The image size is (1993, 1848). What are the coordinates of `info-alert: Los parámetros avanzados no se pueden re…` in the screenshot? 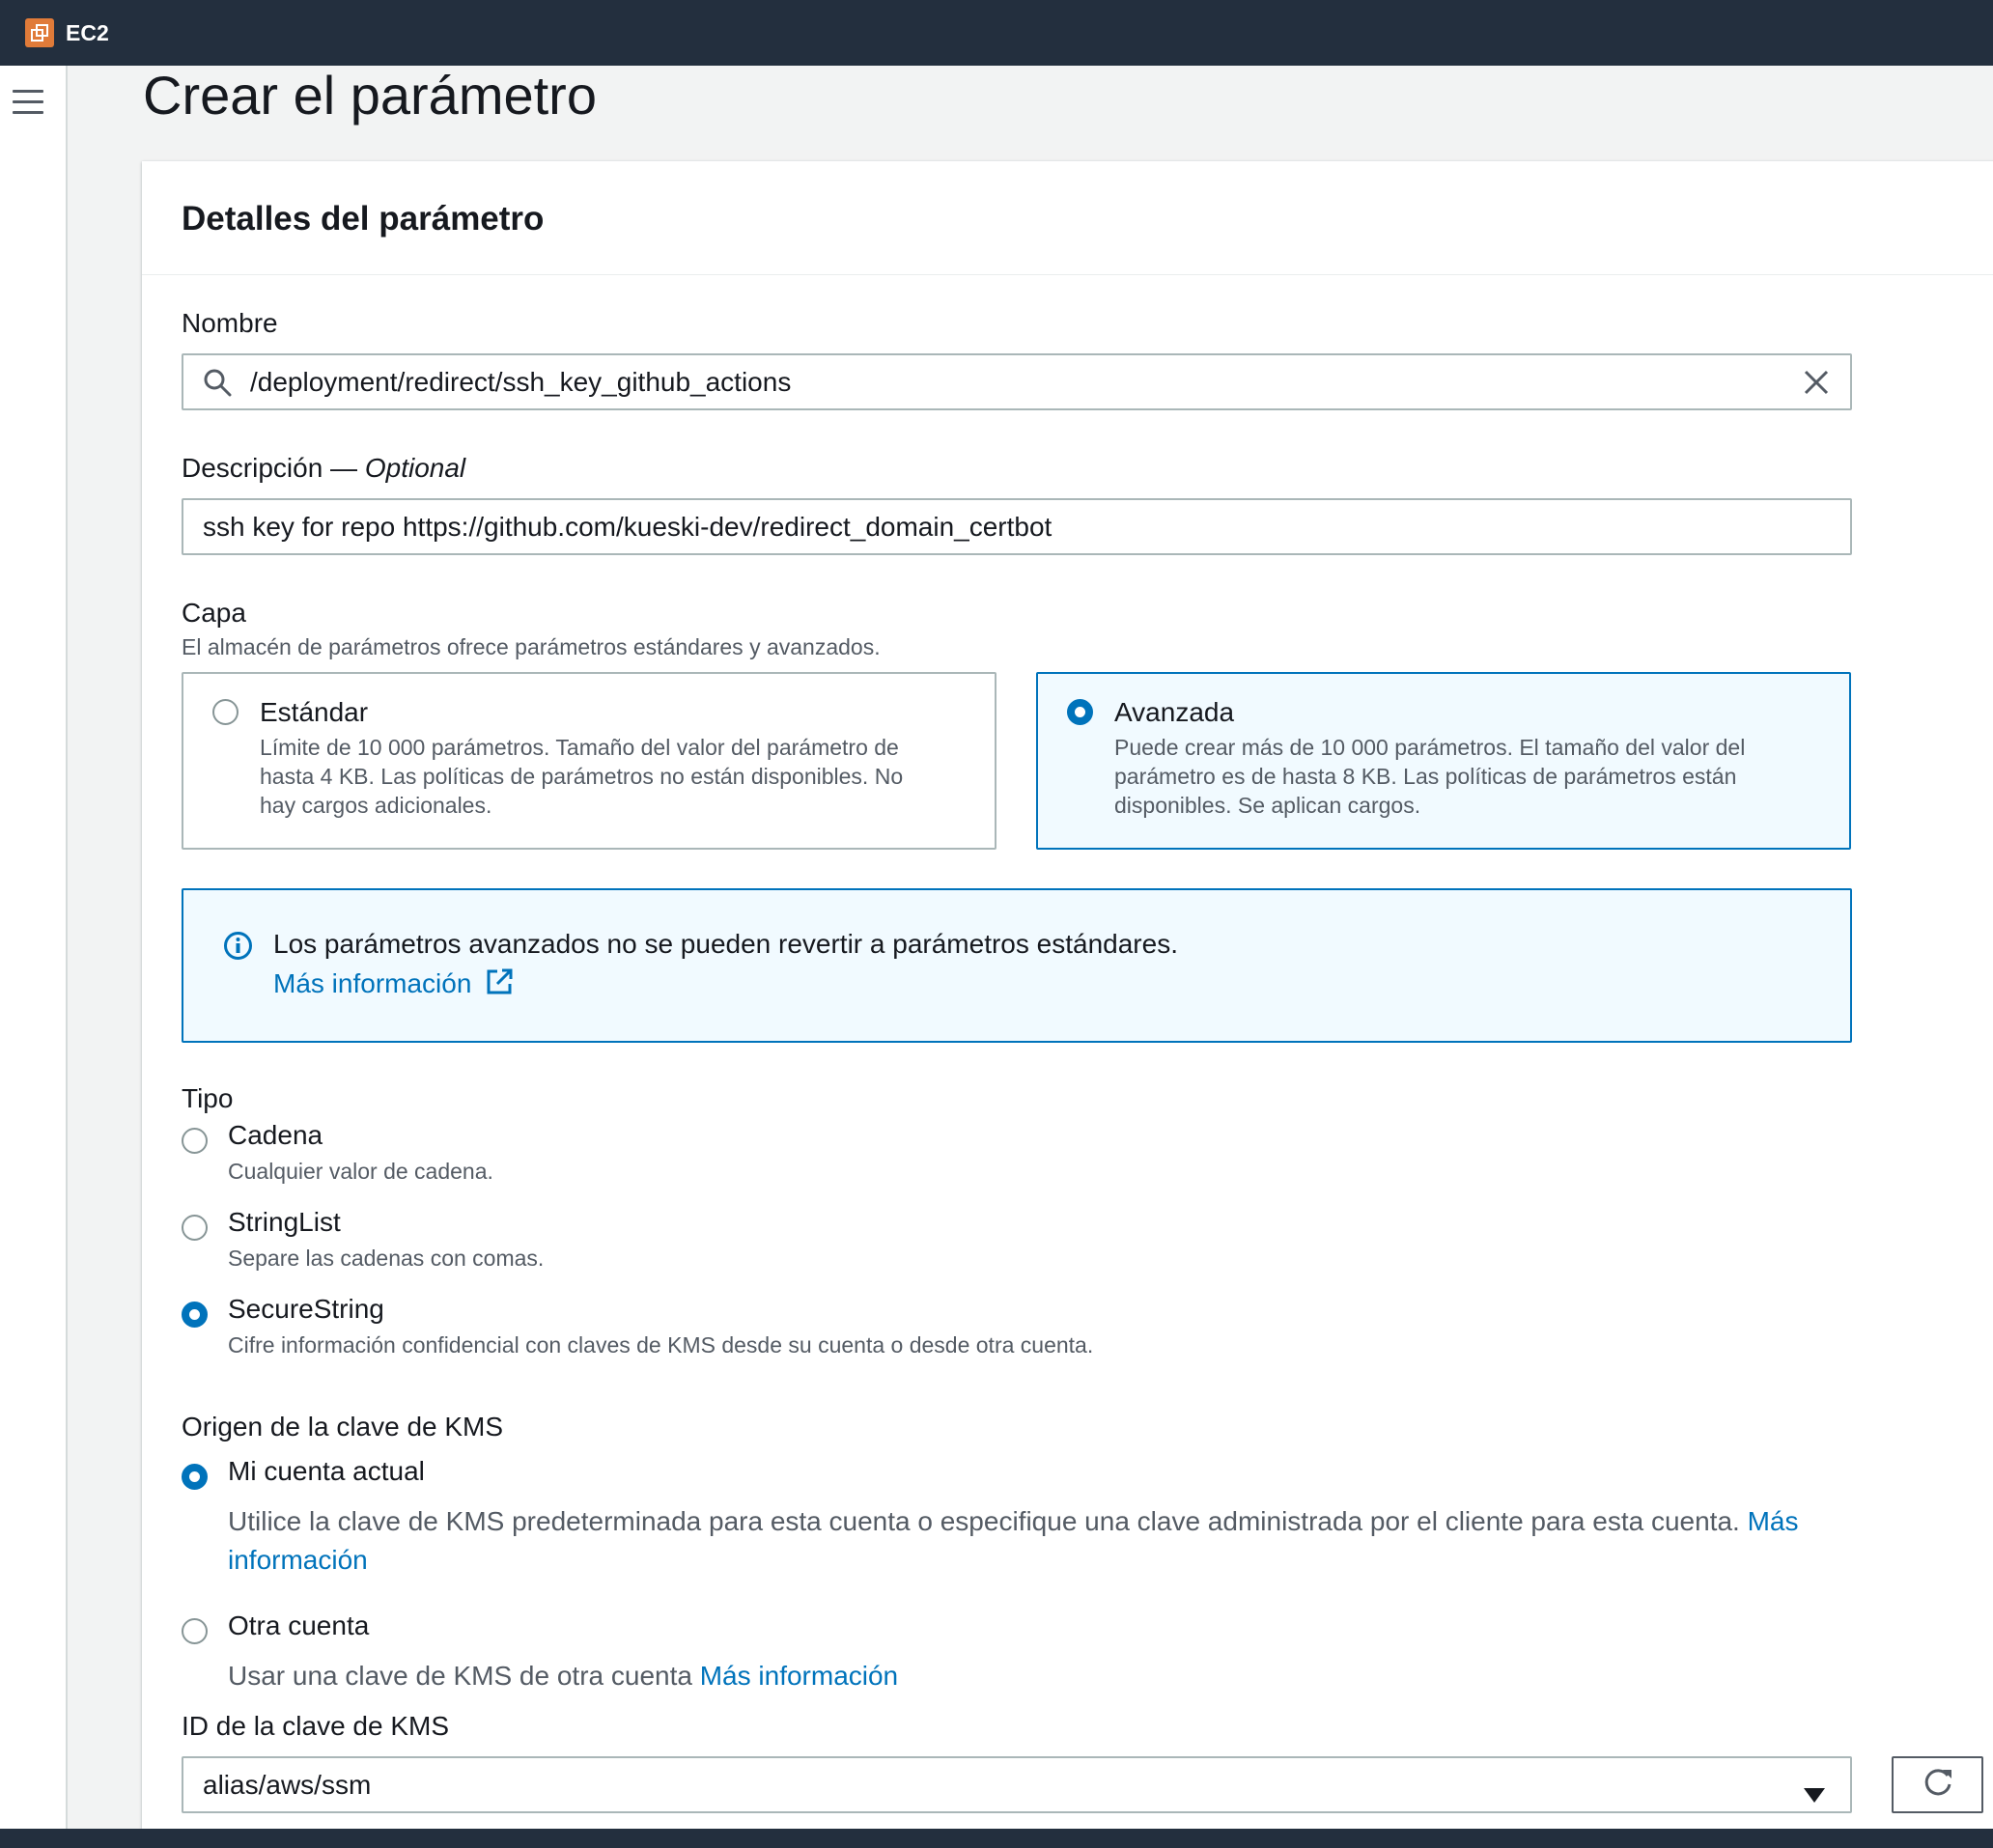 It's located at (1017, 966).